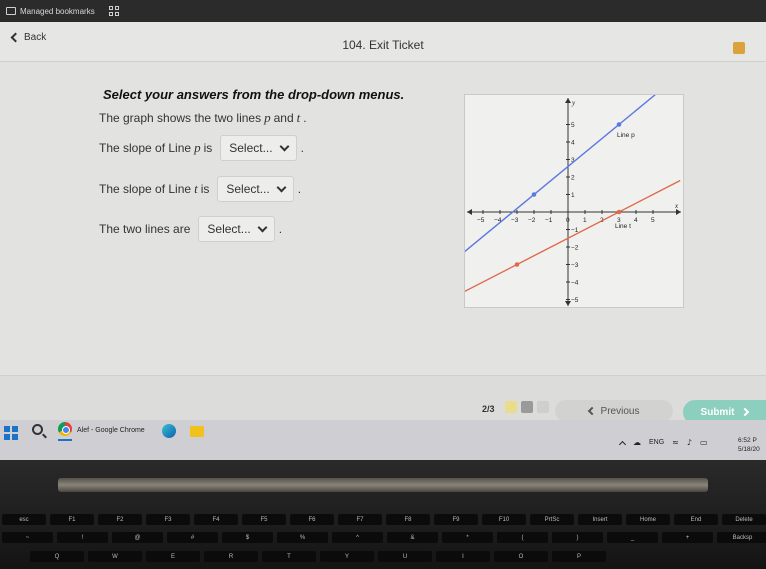 The image size is (766, 569). I want to click on key-fn: Home, so click(648, 519).